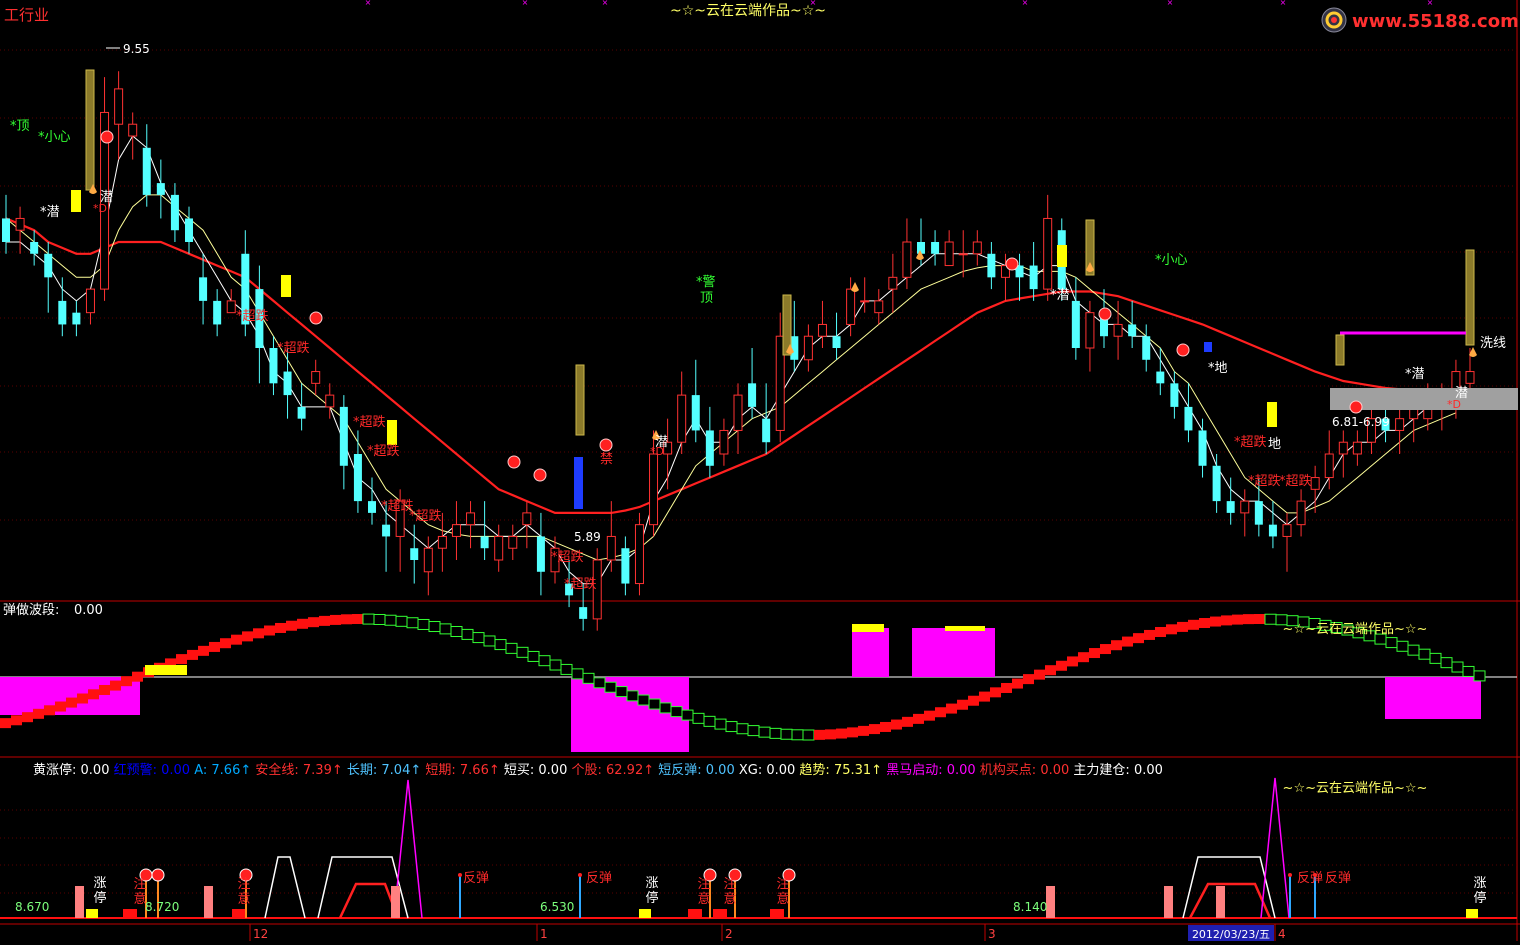 The image size is (1520, 945). What do you see at coordinates (1338, 878) in the screenshot?
I see `rebound-label: 反弹` at bounding box center [1338, 878].